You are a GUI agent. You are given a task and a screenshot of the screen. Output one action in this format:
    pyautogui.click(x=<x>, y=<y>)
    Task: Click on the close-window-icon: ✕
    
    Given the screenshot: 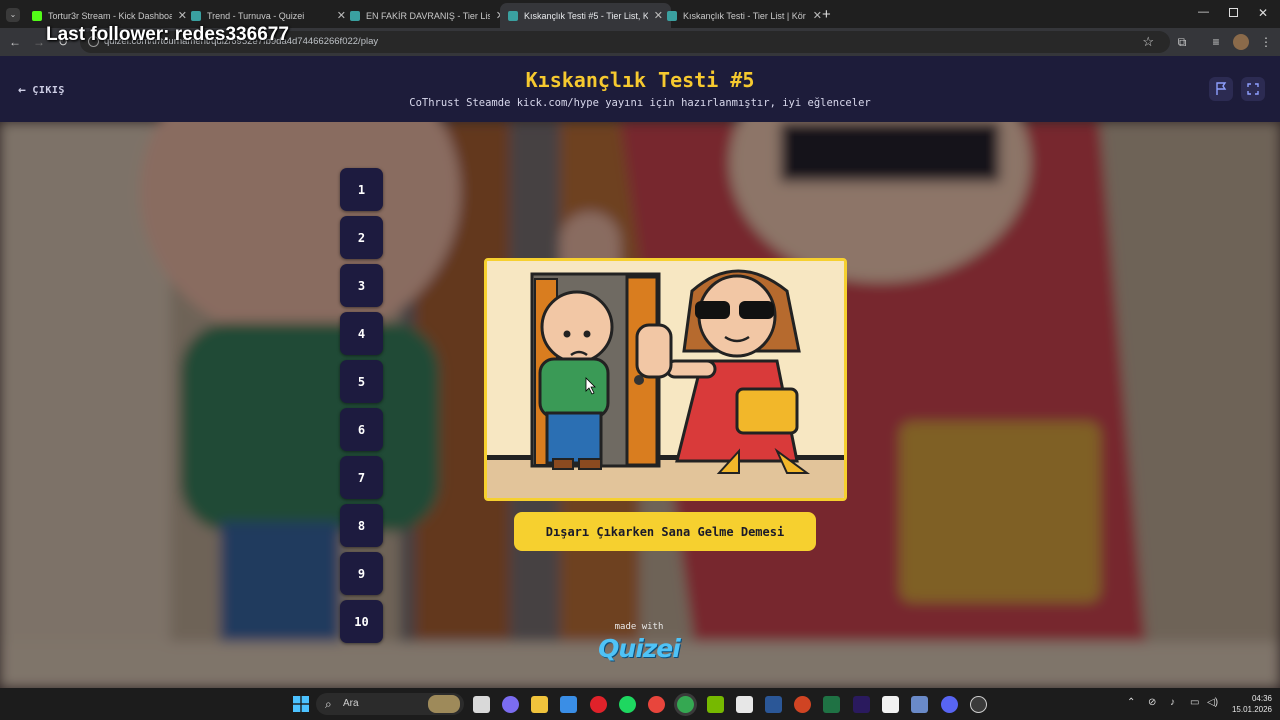 What is the action you would take?
    pyautogui.click(x=1263, y=13)
    